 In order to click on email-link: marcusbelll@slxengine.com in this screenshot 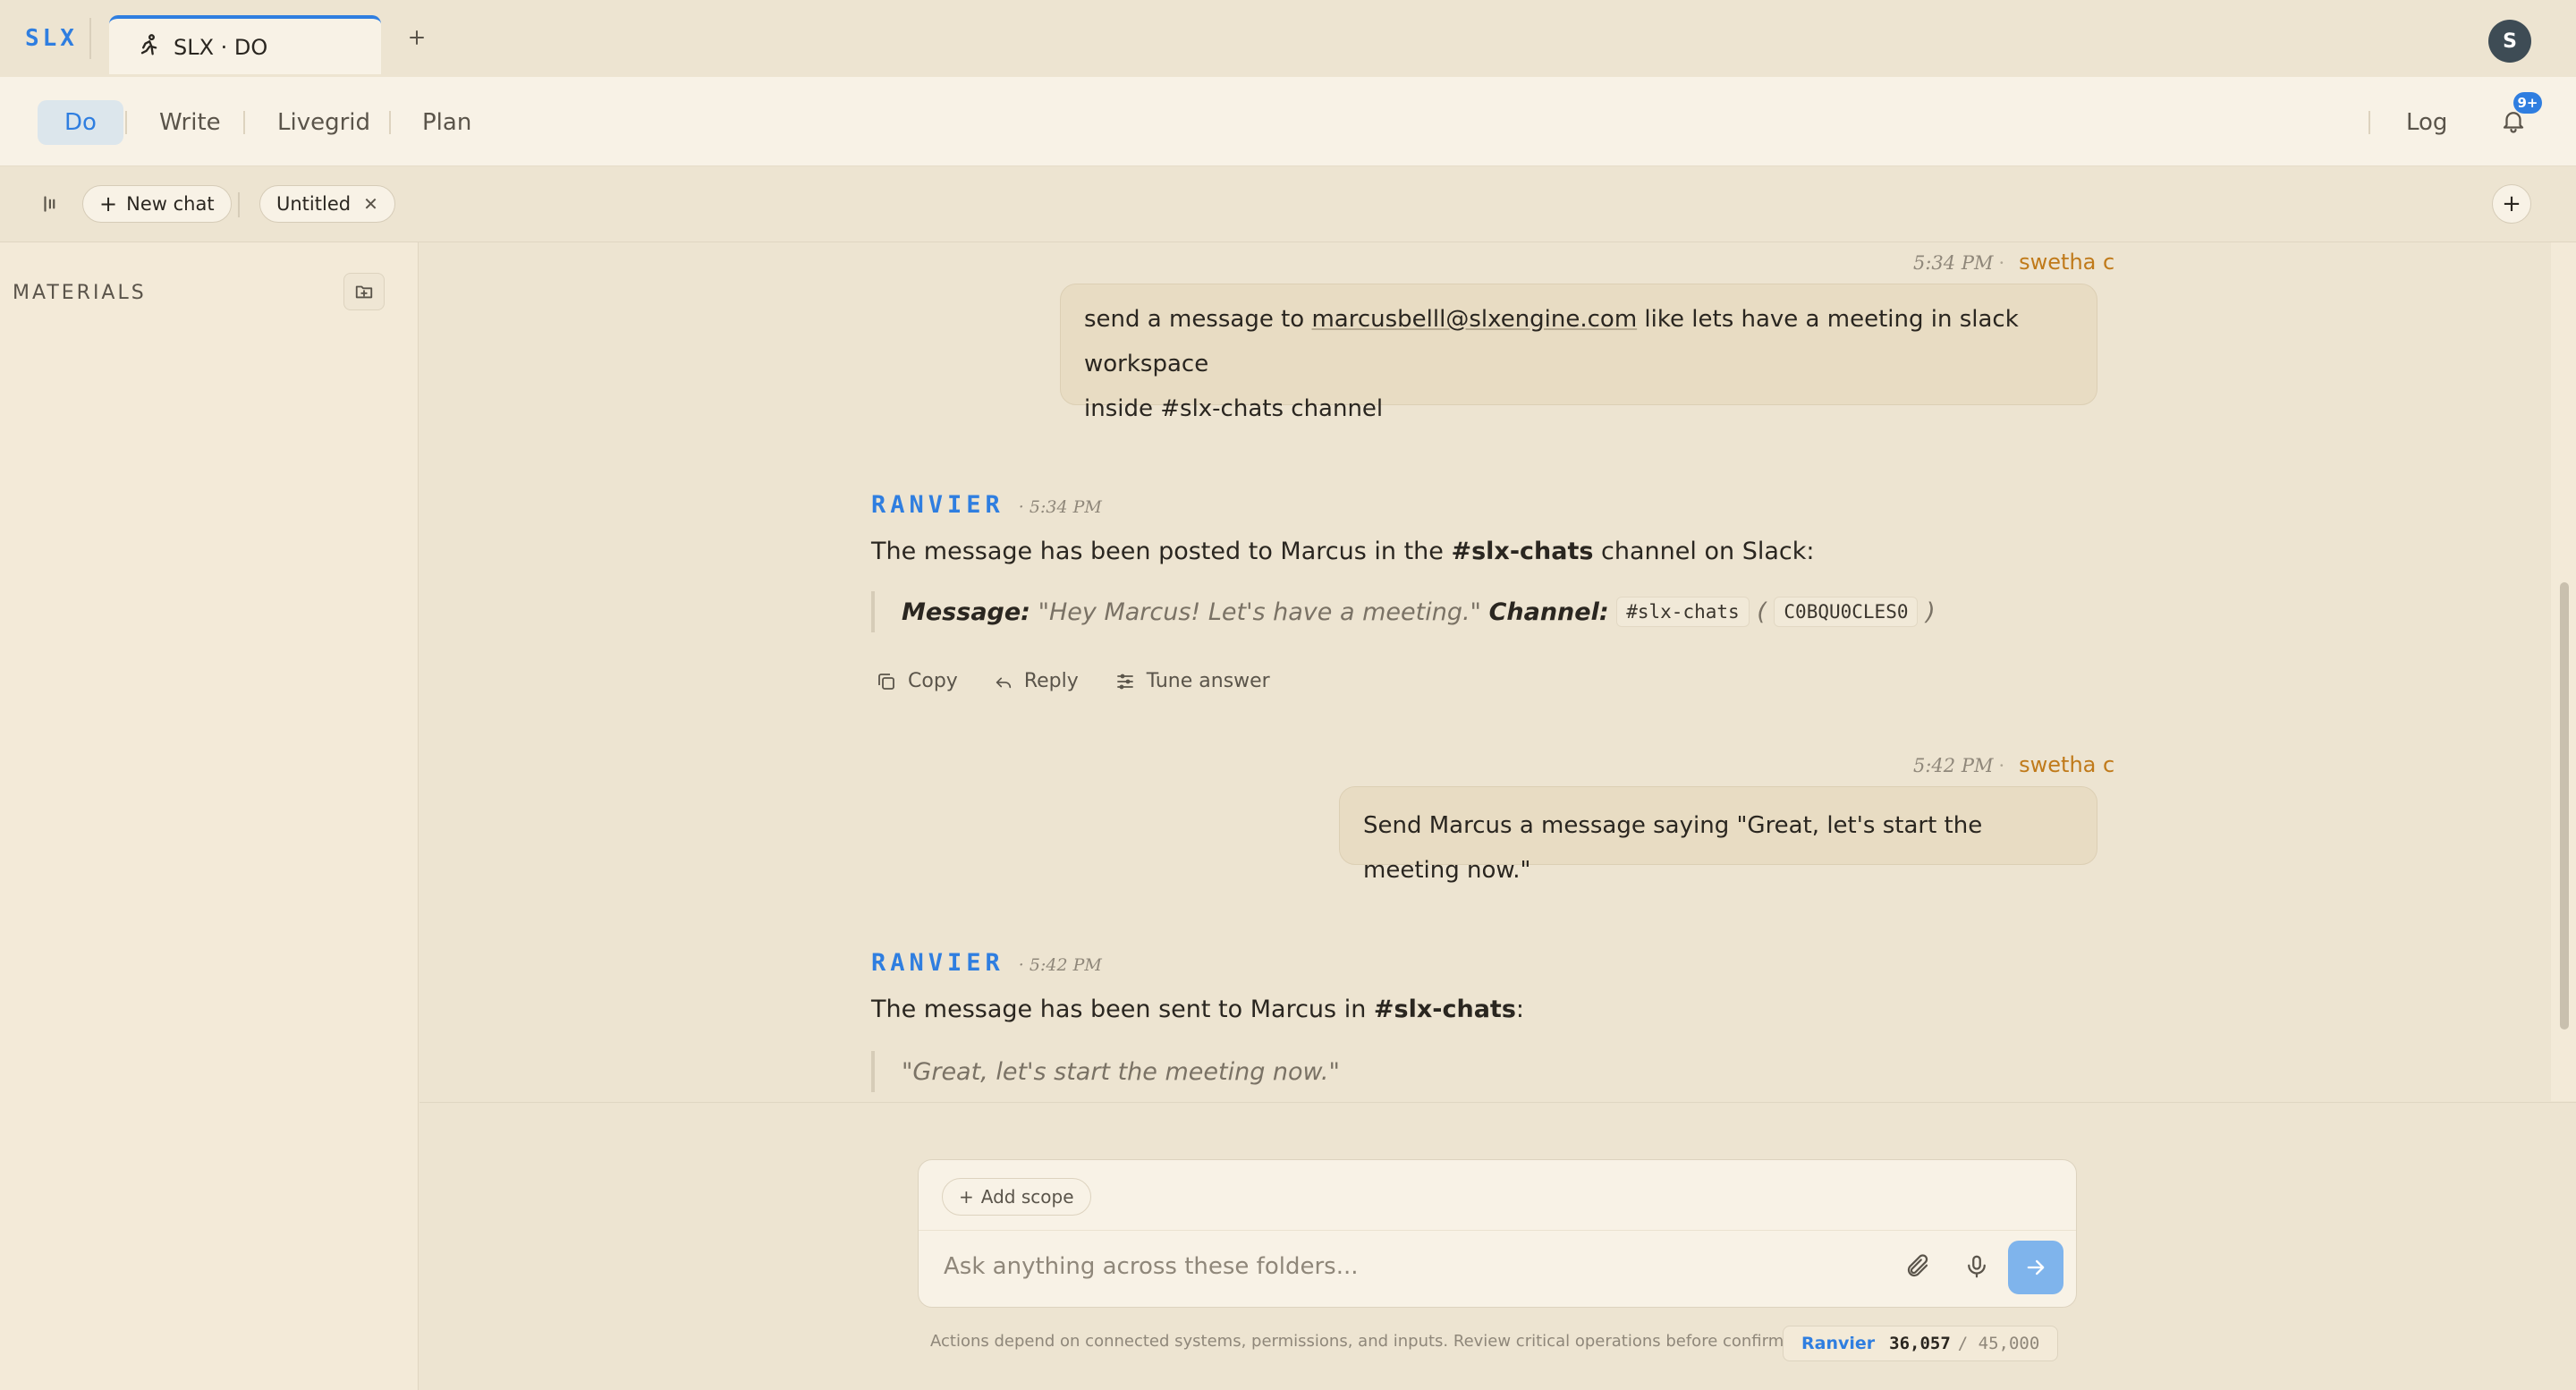, I will do `click(1474, 319)`.